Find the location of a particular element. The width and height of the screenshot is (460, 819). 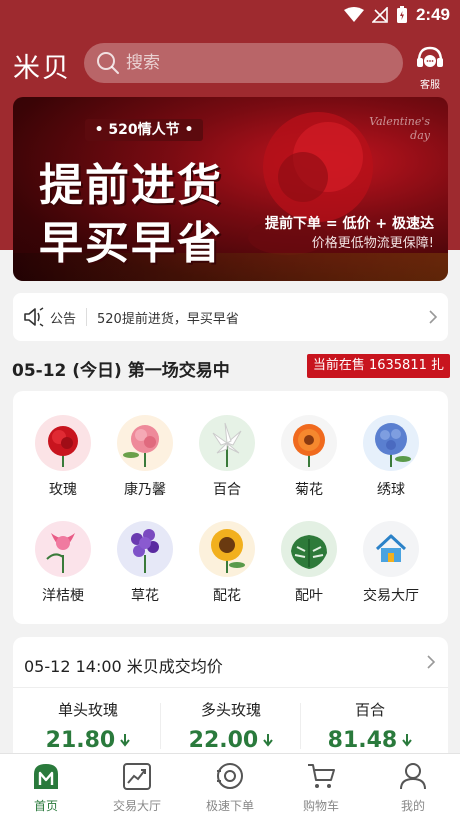

banner-tag: • 520情人节 • is located at coordinates (144, 130).